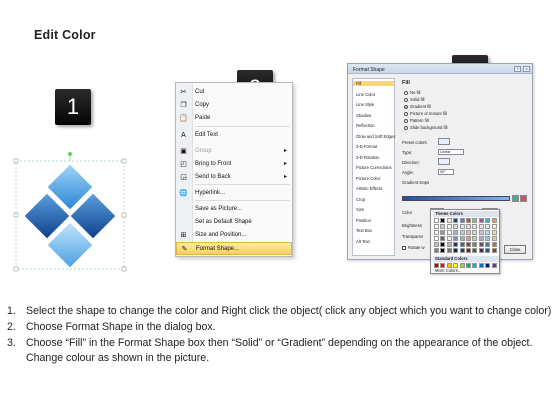 The width and height of the screenshot is (560, 420). I want to click on fill-option-pattern-fill: Pattern fill, so click(416, 120).